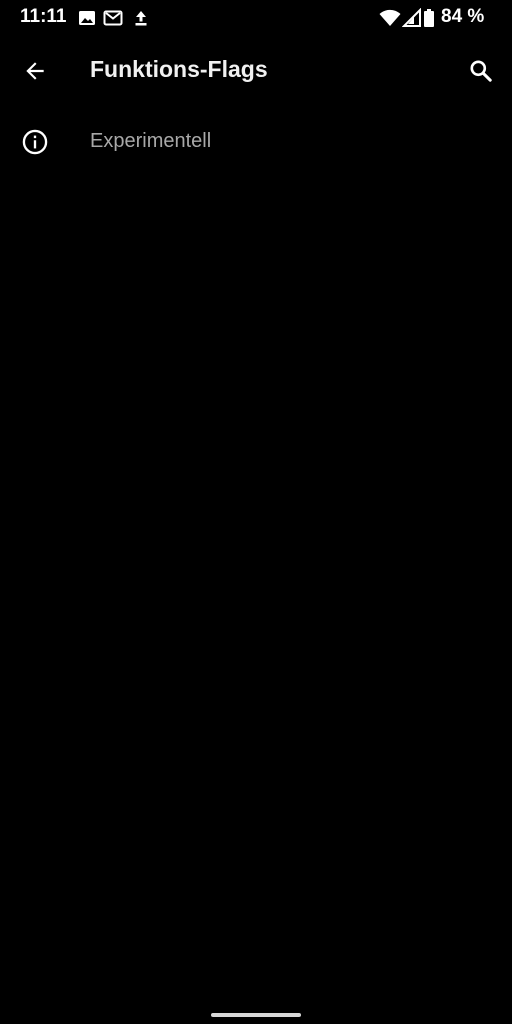 Image resolution: width=512 pixels, height=1024 pixels. What do you see at coordinates (429, 18) in the screenshot?
I see `battery-icon` at bounding box center [429, 18].